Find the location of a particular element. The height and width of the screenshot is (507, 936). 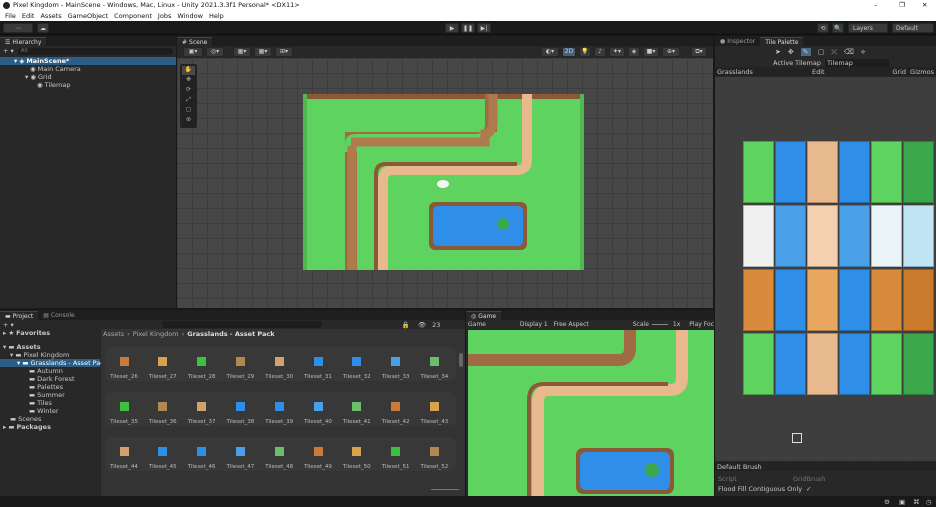

fill-icon: ⟡ is located at coordinates (863, 52).